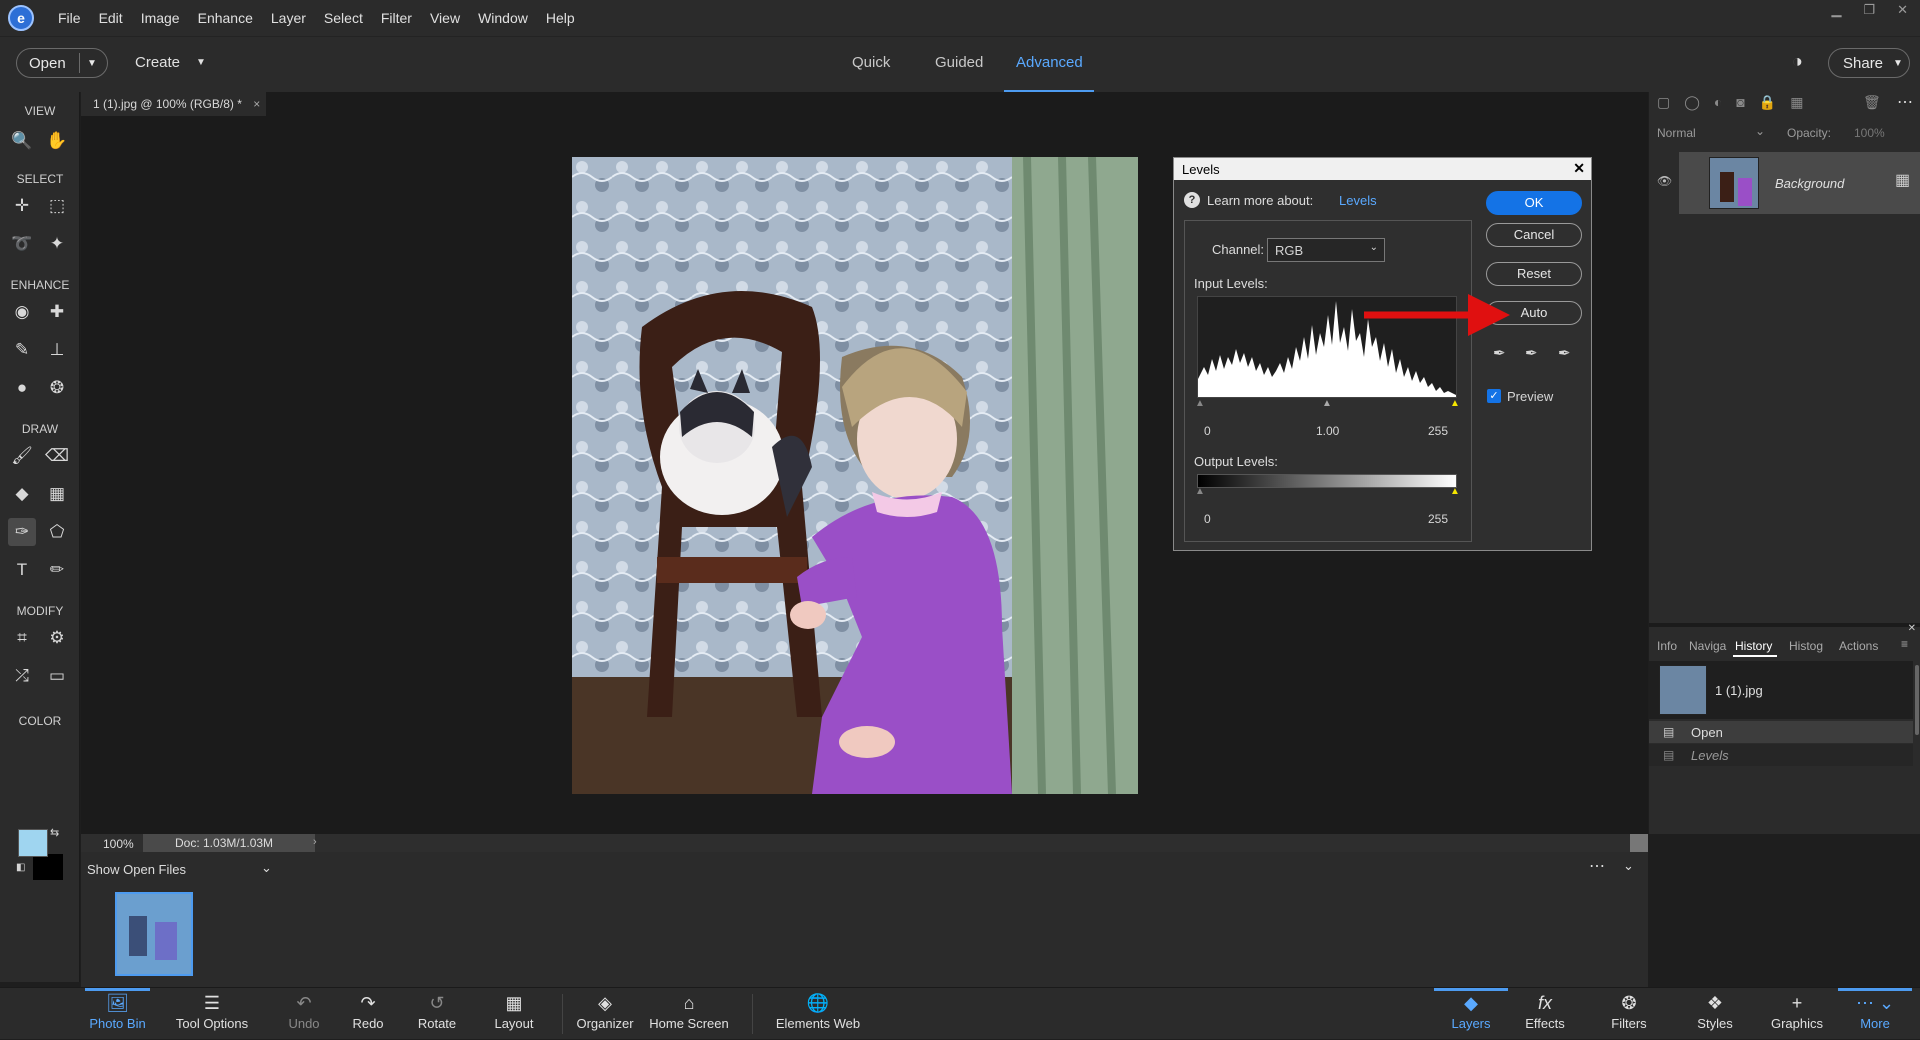 This screenshot has height=1040, width=1920. I want to click on adjustment-layer-icon: ◐, so click(1718, 102).